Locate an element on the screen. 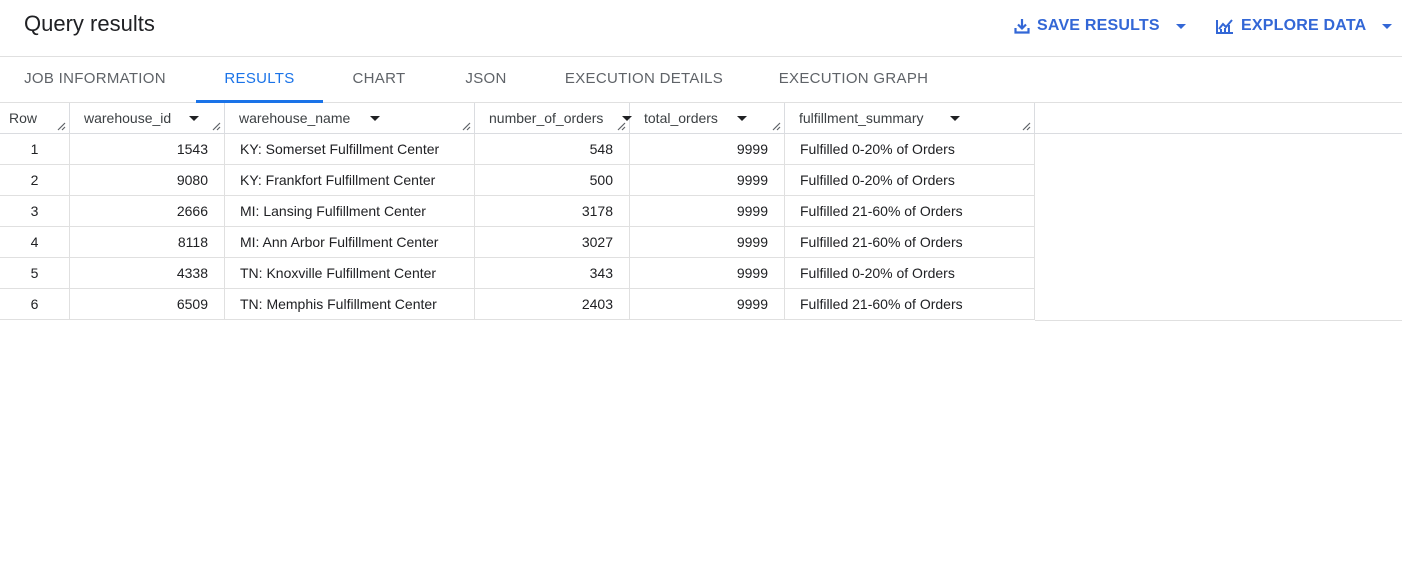  row-number-cell: 2 is located at coordinates (35, 180).